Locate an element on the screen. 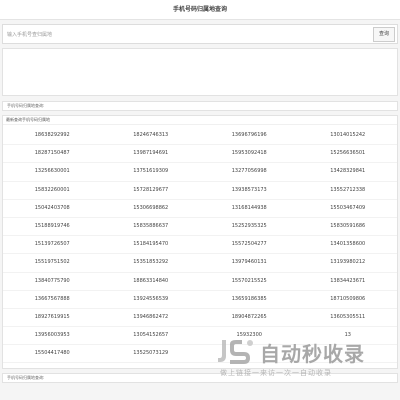 The height and width of the screenshot is (400, 400). phone-number-cell: 13552712338 is located at coordinates (348, 190).